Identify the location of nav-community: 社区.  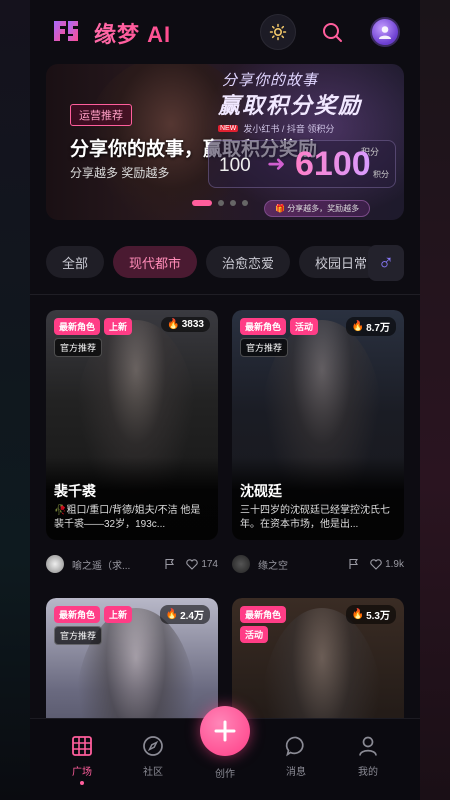
(153, 756).